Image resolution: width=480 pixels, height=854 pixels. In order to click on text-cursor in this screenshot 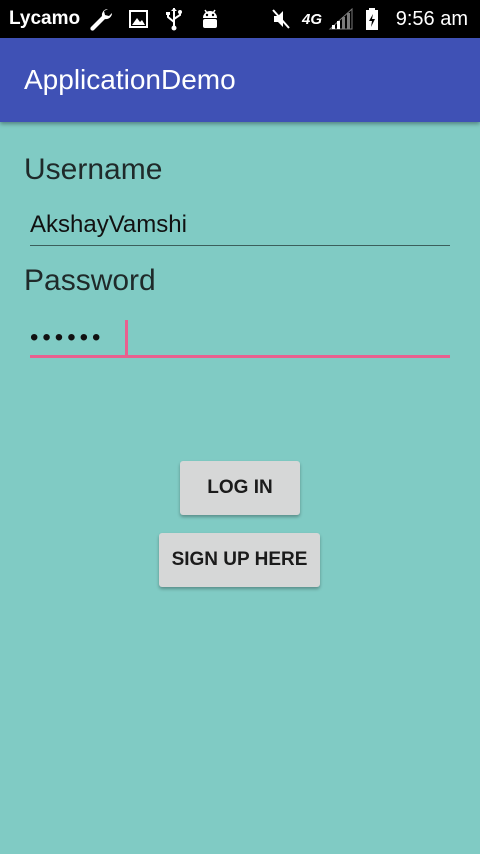, I will do `click(126, 338)`.